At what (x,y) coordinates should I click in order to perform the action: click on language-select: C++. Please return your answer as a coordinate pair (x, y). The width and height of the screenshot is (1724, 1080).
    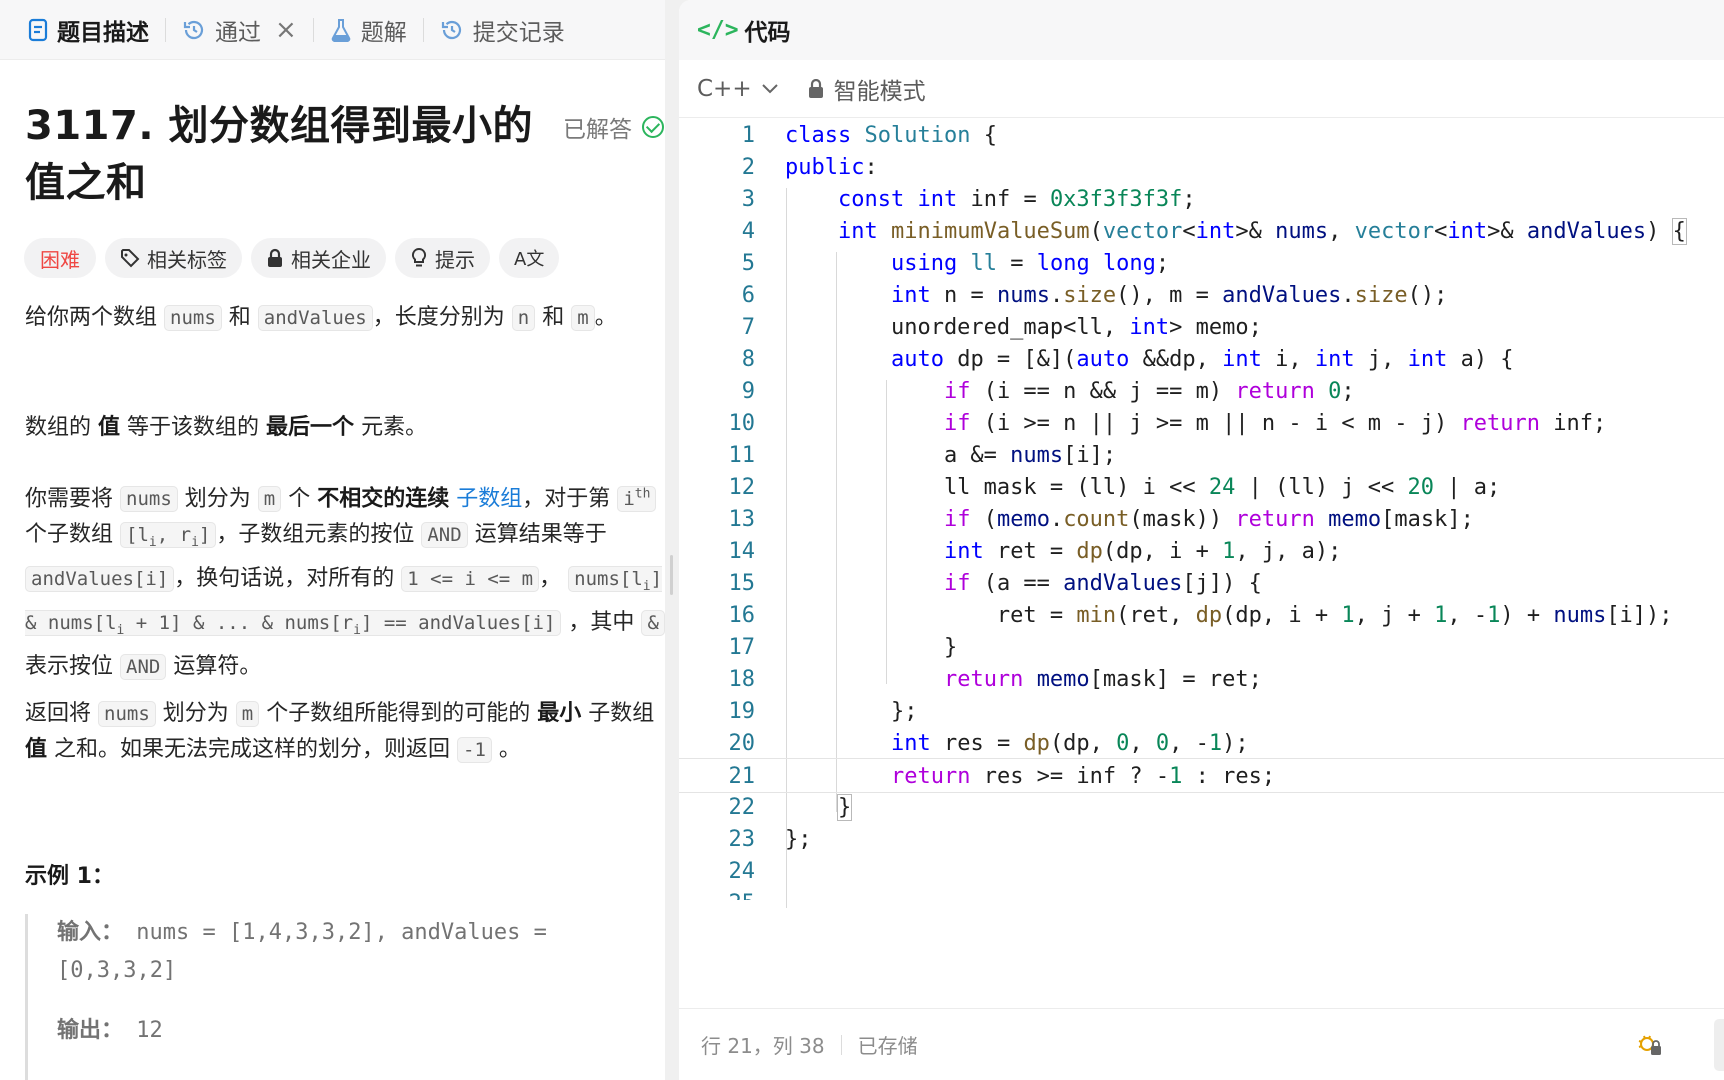
    Looking at the image, I should click on (737, 89).